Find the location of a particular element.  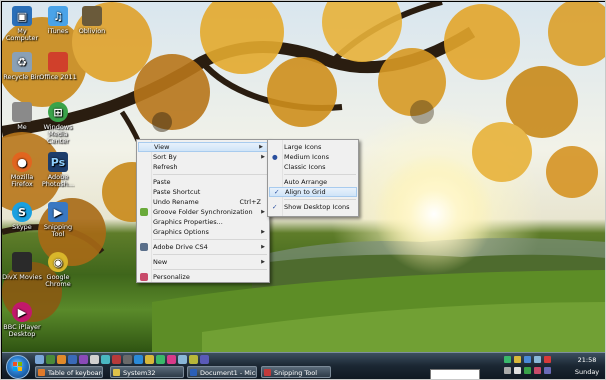

task-button-snipping-tool: Snipping Tool is located at coordinates (296, 372).